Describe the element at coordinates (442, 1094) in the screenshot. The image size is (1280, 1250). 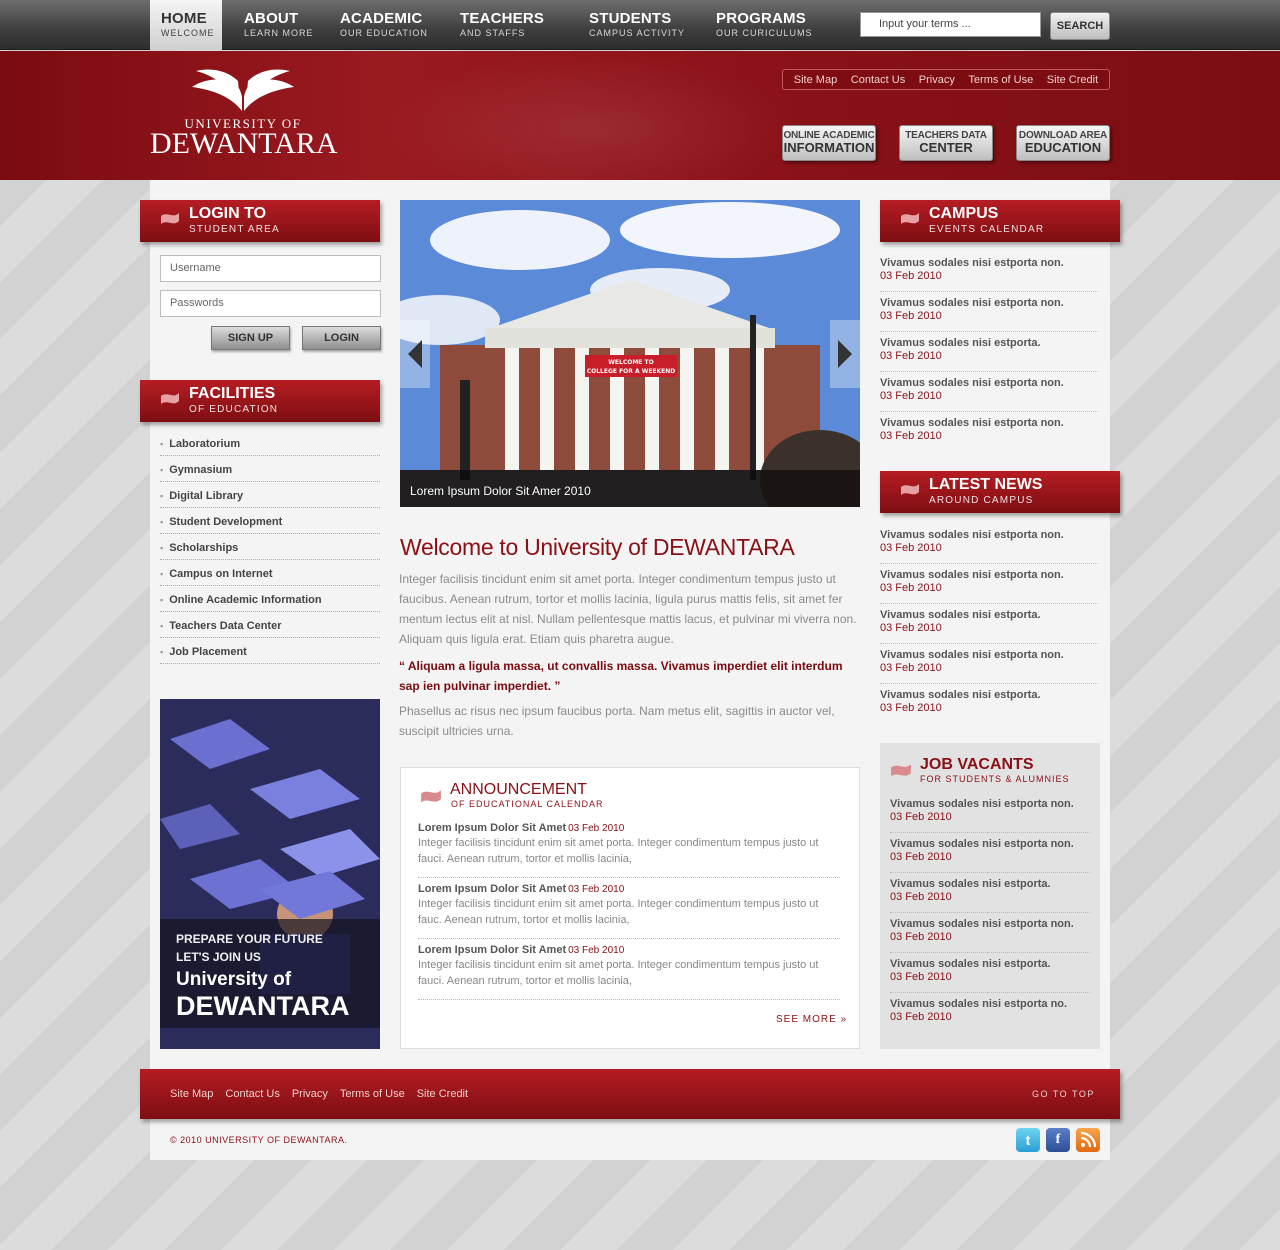
I see `footer-link-credit: Site Credit` at that location.